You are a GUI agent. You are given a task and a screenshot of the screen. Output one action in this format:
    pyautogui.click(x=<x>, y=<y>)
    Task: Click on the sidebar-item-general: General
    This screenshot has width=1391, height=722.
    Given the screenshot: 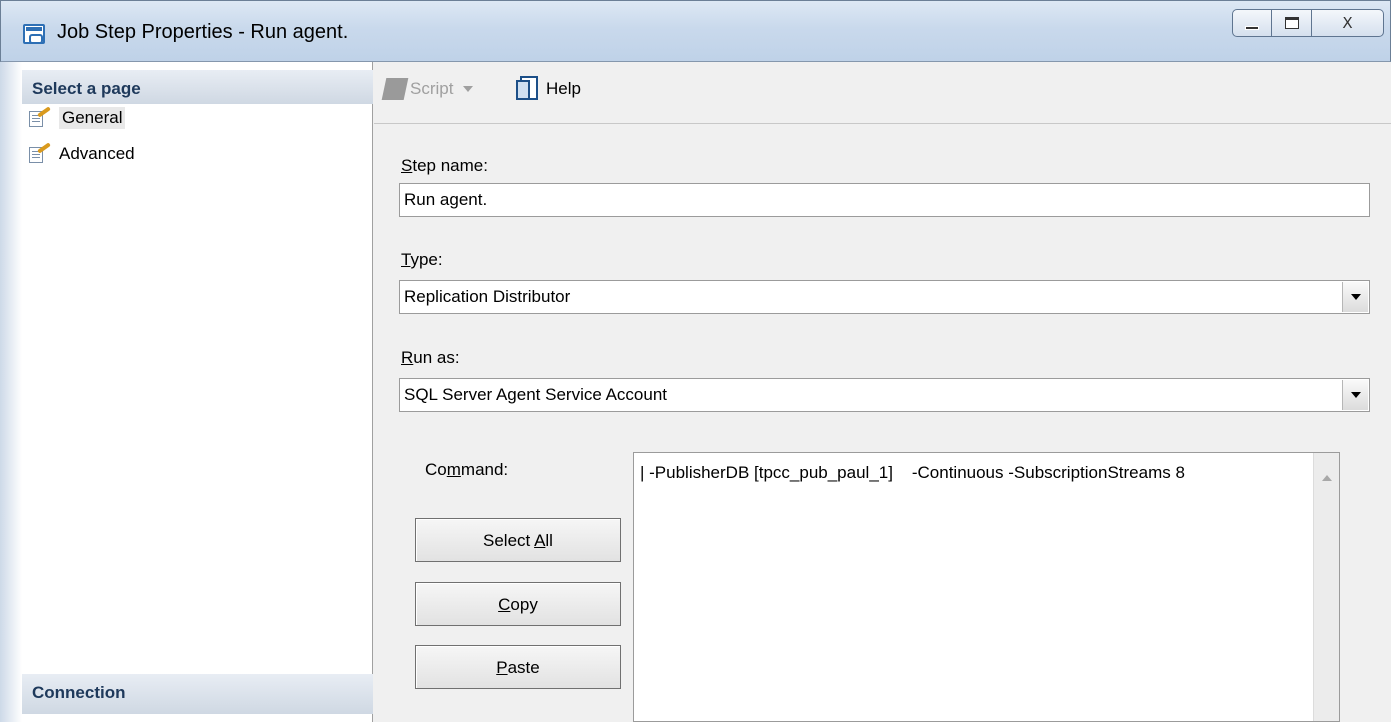 What is the action you would take?
    pyautogui.click(x=74, y=118)
    